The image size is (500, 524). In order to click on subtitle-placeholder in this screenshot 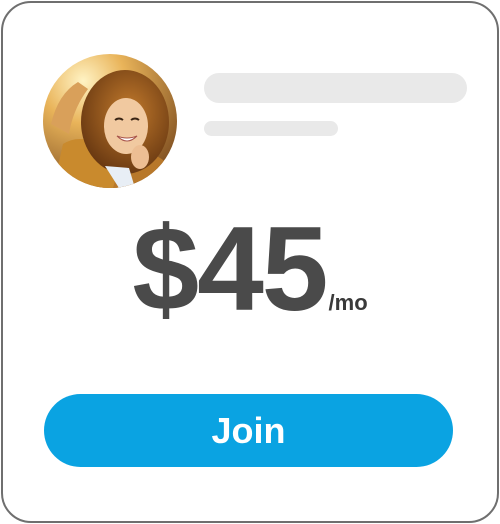, I will do `click(271, 128)`.